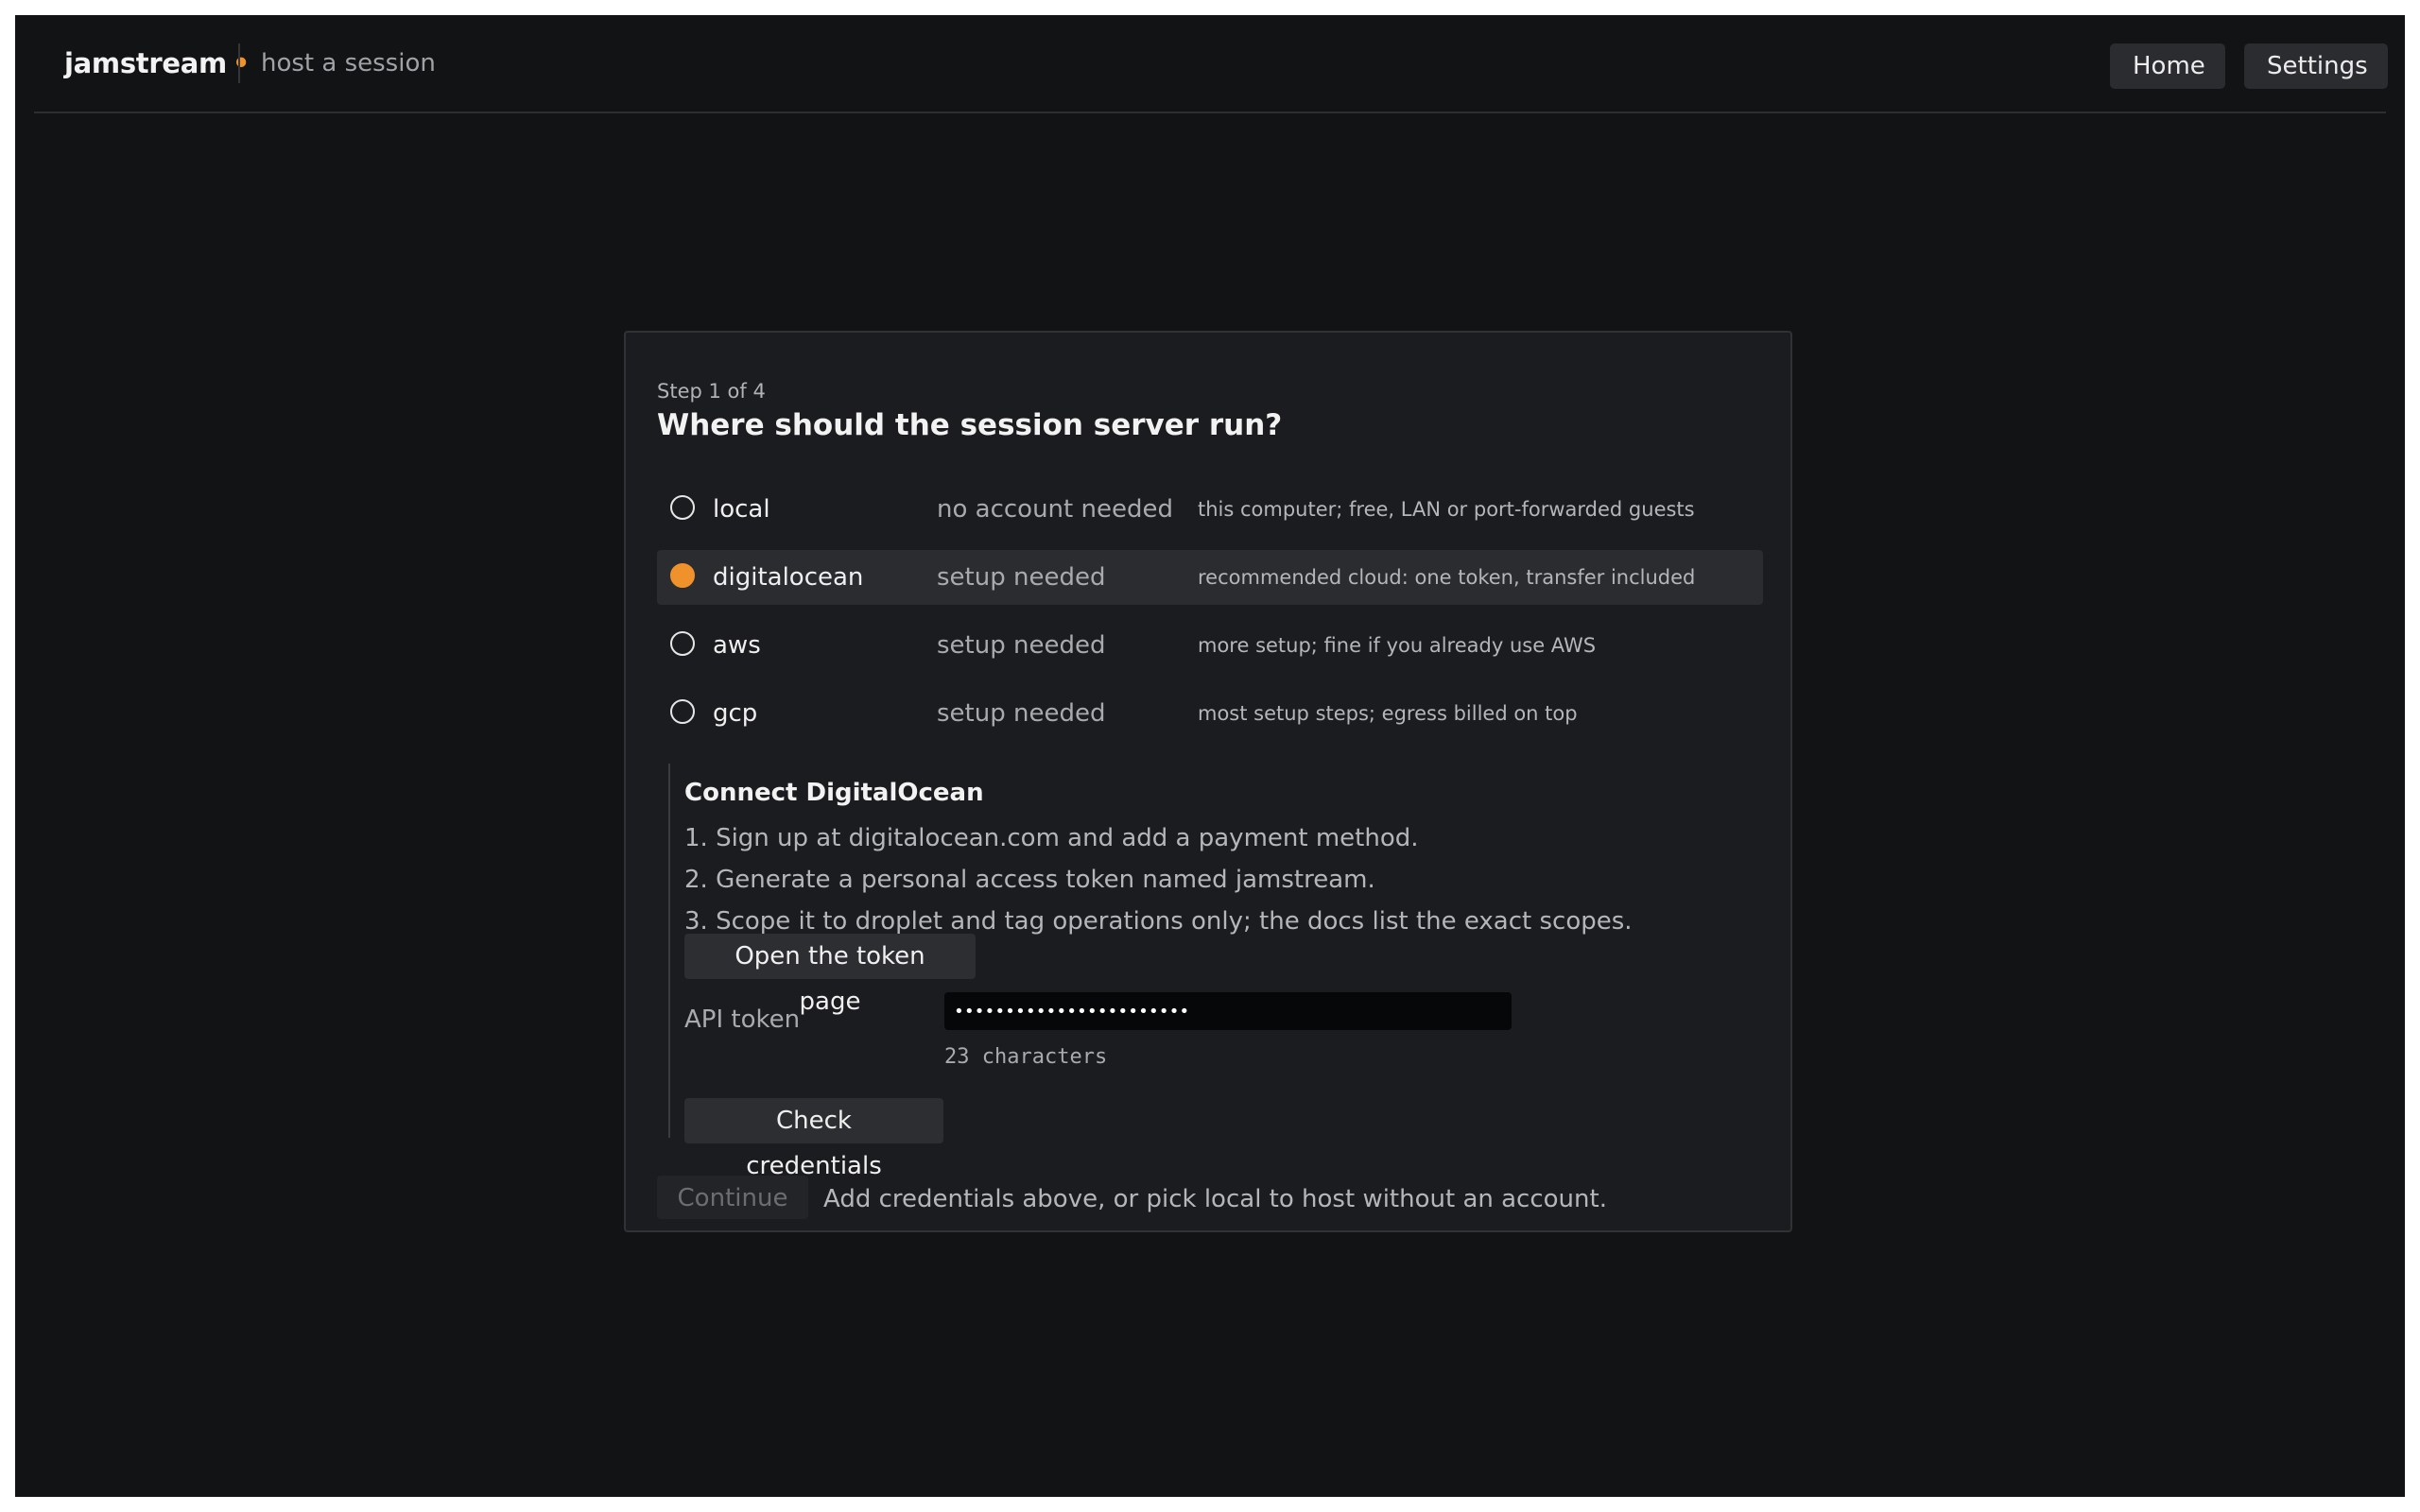 The height and width of the screenshot is (1512, 2420). Describe the element at coordinates (830, 975) in the screenshot. I see `open-token-page-button: Open the token page` at that location.